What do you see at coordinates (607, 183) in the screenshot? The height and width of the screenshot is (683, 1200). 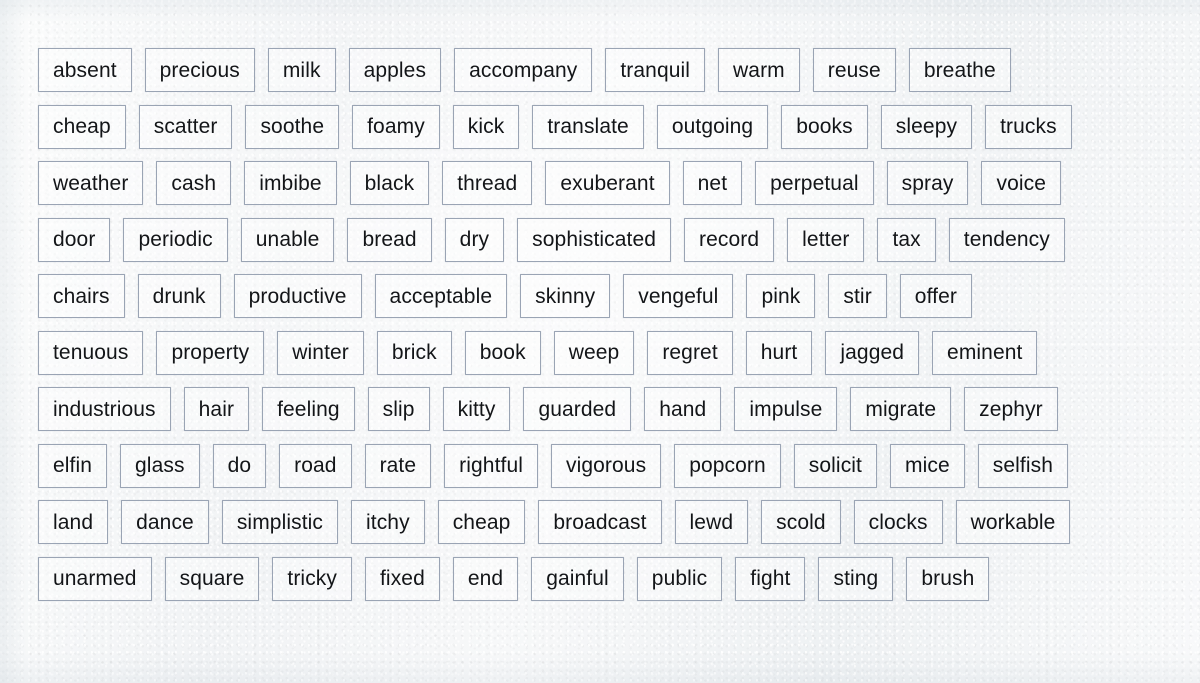 I see `word-box: exuberant` at bounding box center [607, 183].